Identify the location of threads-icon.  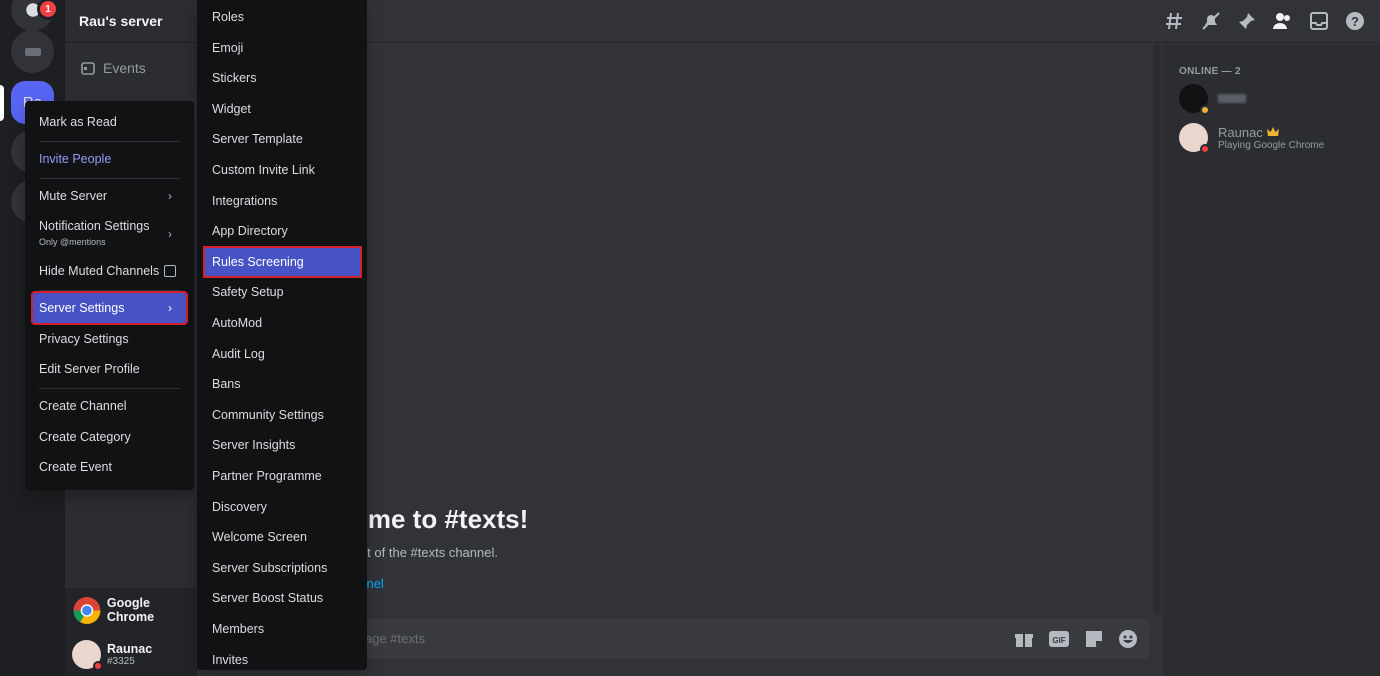
(1175, 21).